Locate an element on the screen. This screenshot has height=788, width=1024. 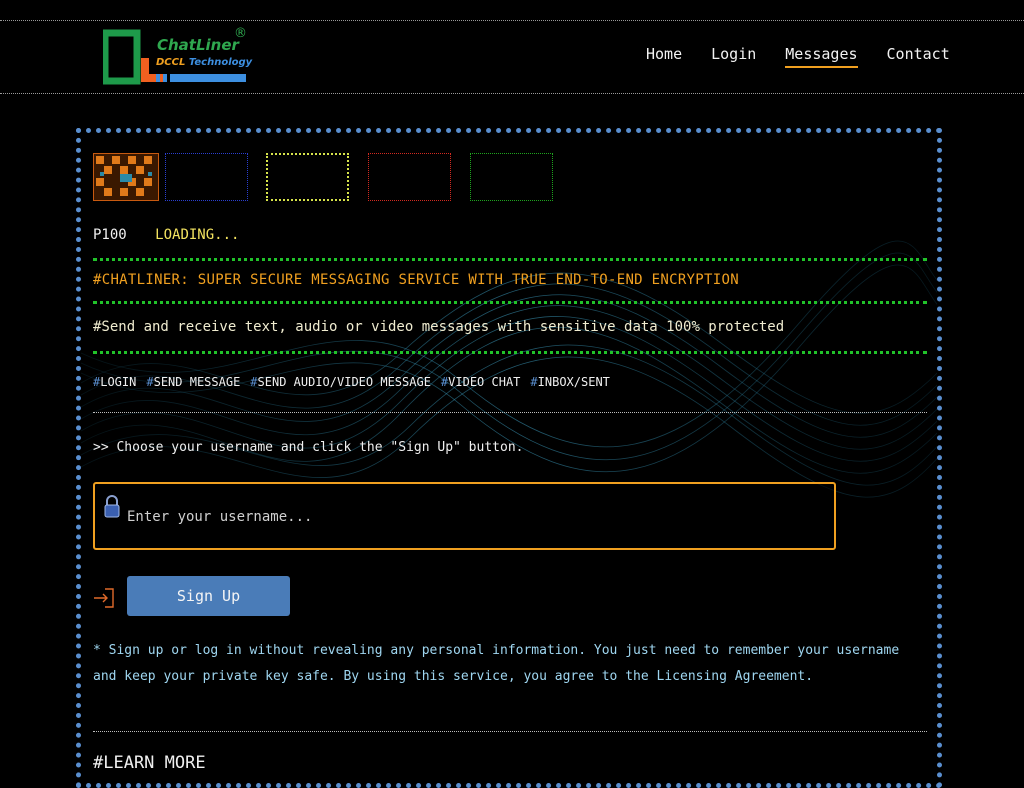
status-code: P100 is located at coordinates (110, 235).